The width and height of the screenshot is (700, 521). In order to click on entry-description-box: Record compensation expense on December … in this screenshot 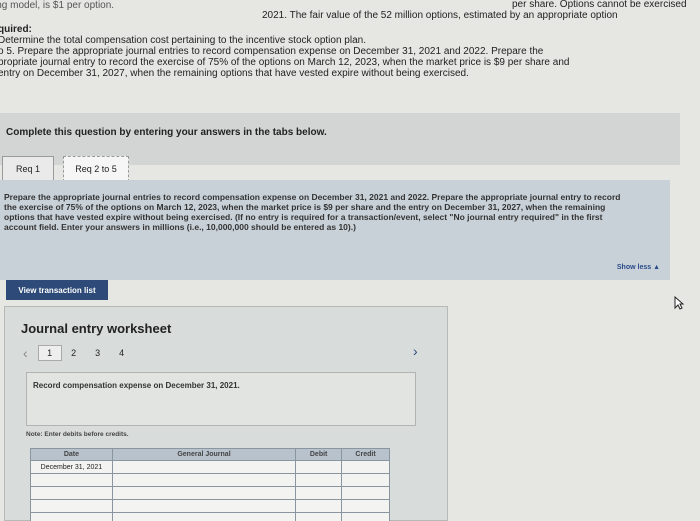, I will do `click(221, 399)`.